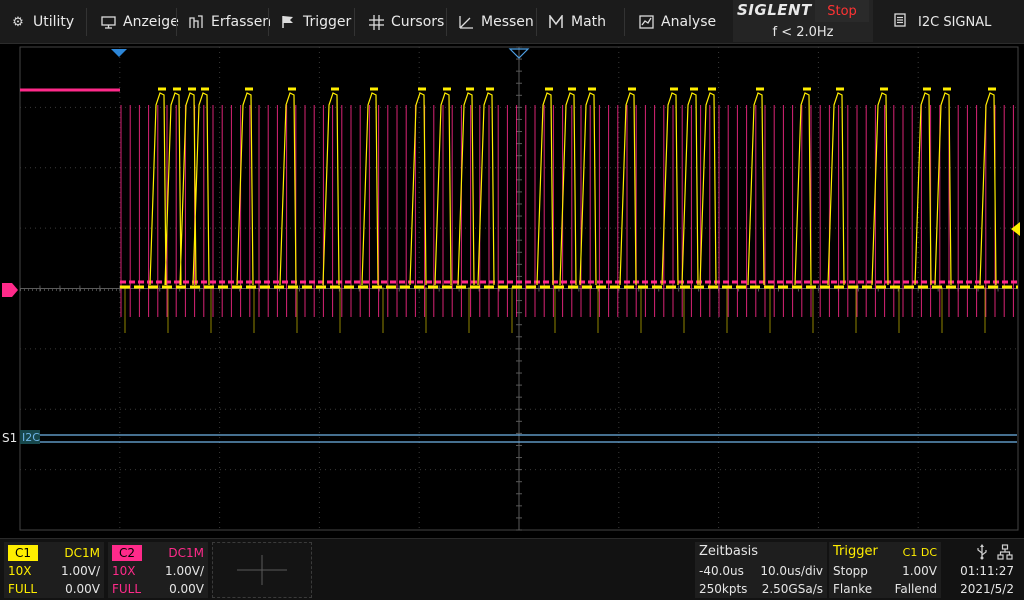 The width and height of the screenshot is (1024, 600). Describe the element at coordinates (10, 290) in the screenshot. I see `channel-2-ground-marker` at that location.